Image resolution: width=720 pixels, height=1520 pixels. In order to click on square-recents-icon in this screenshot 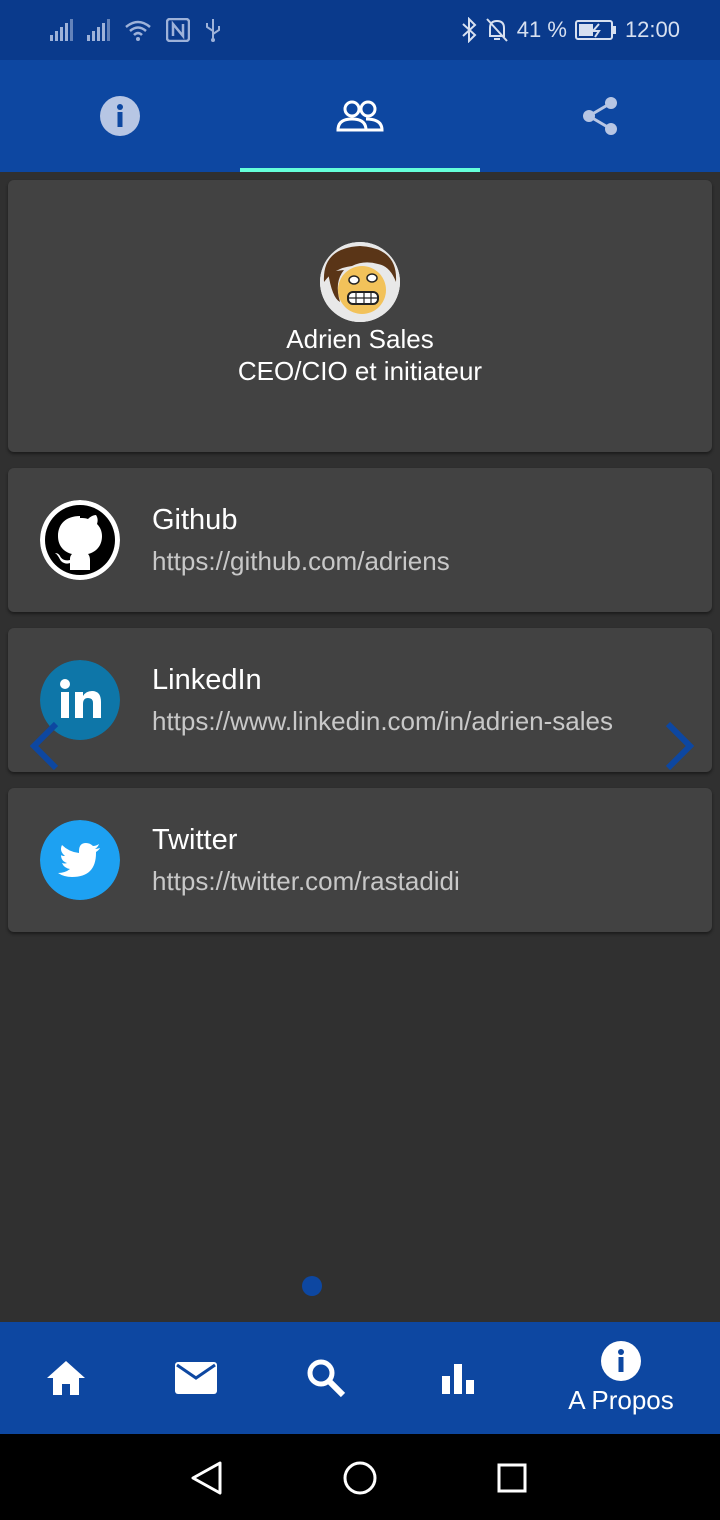, I will do `click(512, 1478)`.